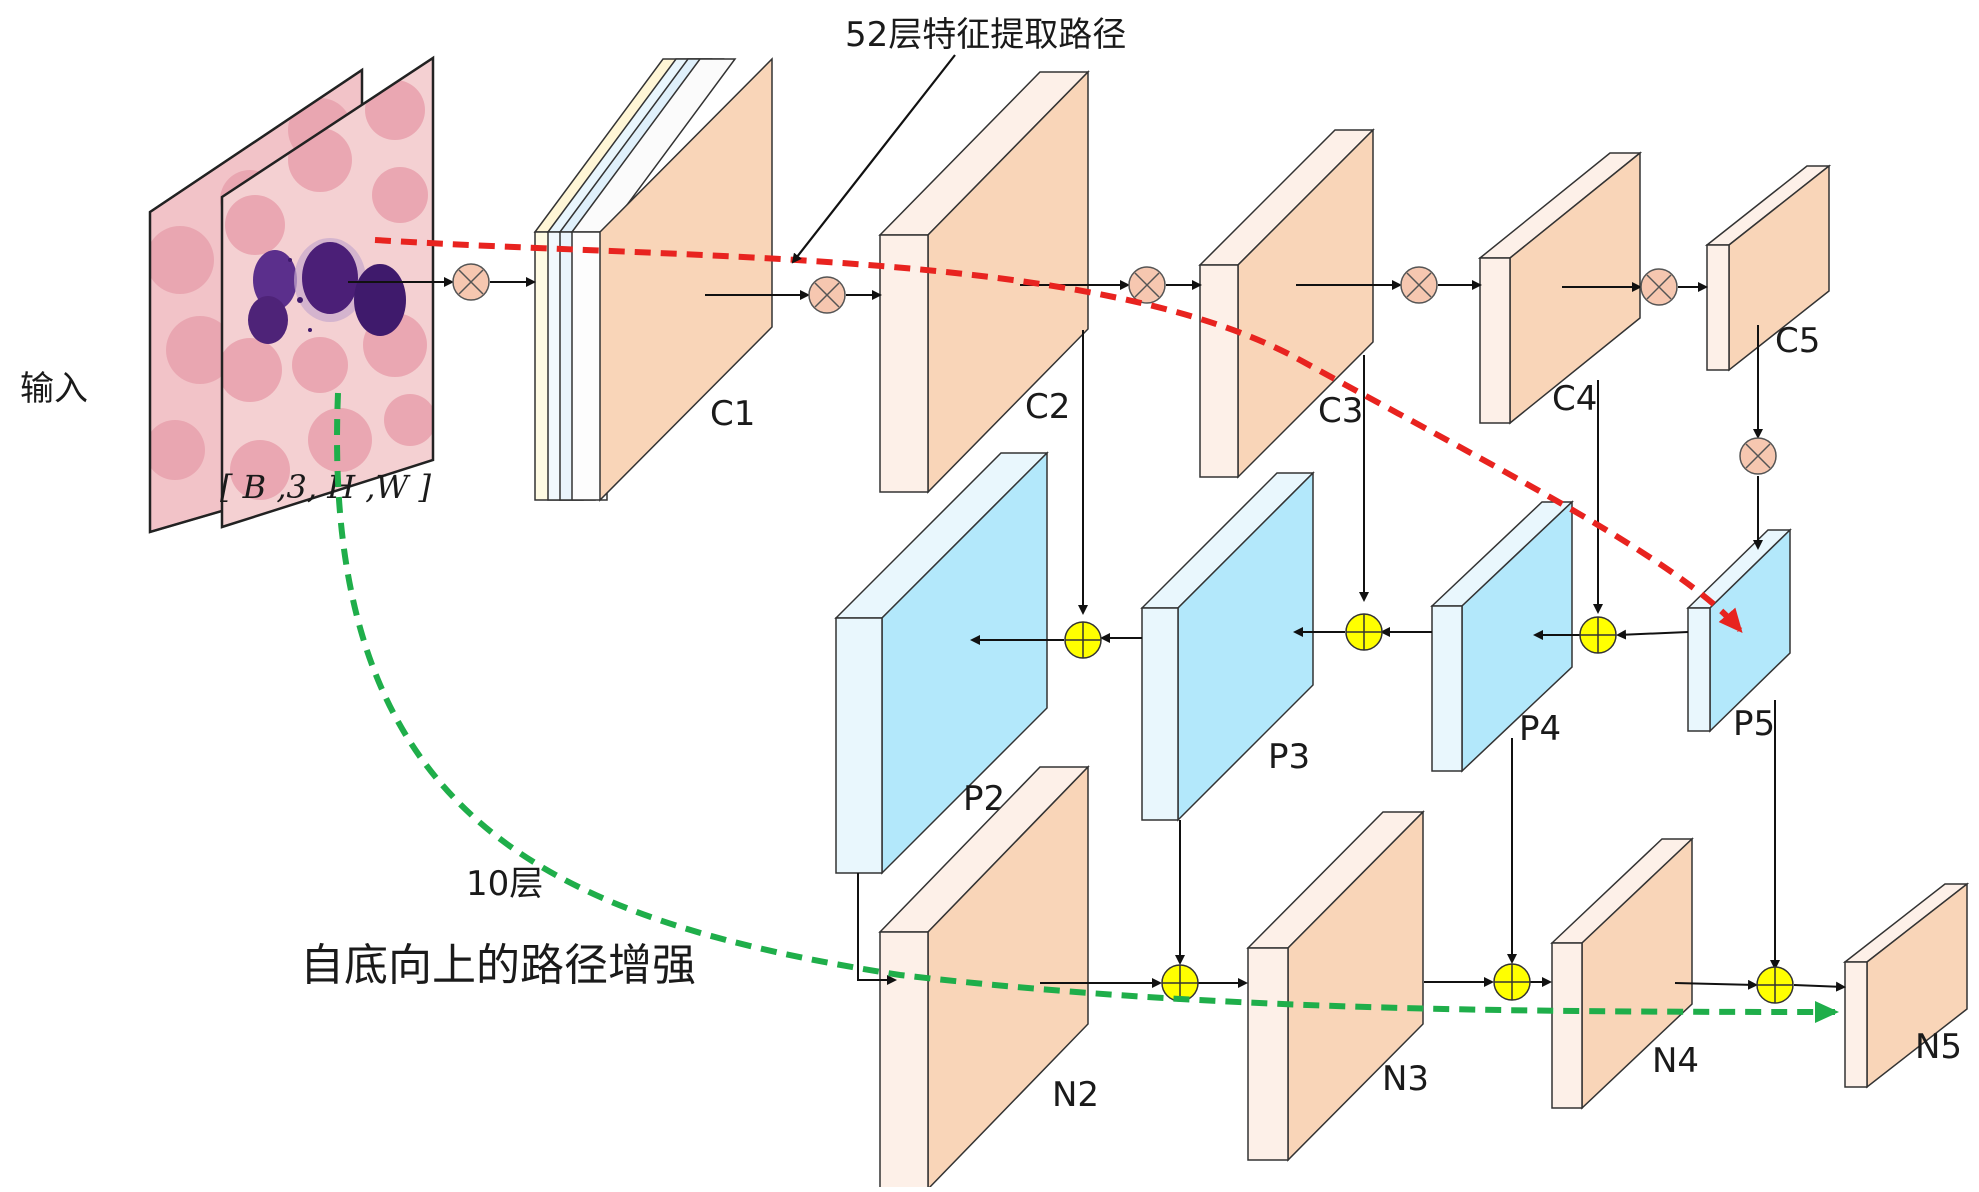 The width and height of the screenshot is (1979, 1192). What do you see at coordinates (54, 389) in the screenshot?
I see `input-label: 输入` at bounding box center [54, 389].